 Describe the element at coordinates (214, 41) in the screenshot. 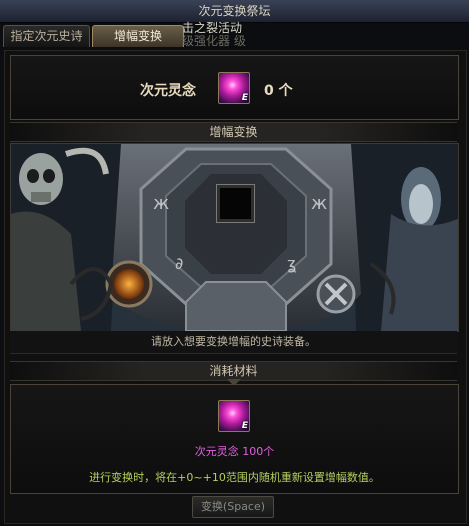

I see `overlay-text-line2: 级强化器 级` at that location.